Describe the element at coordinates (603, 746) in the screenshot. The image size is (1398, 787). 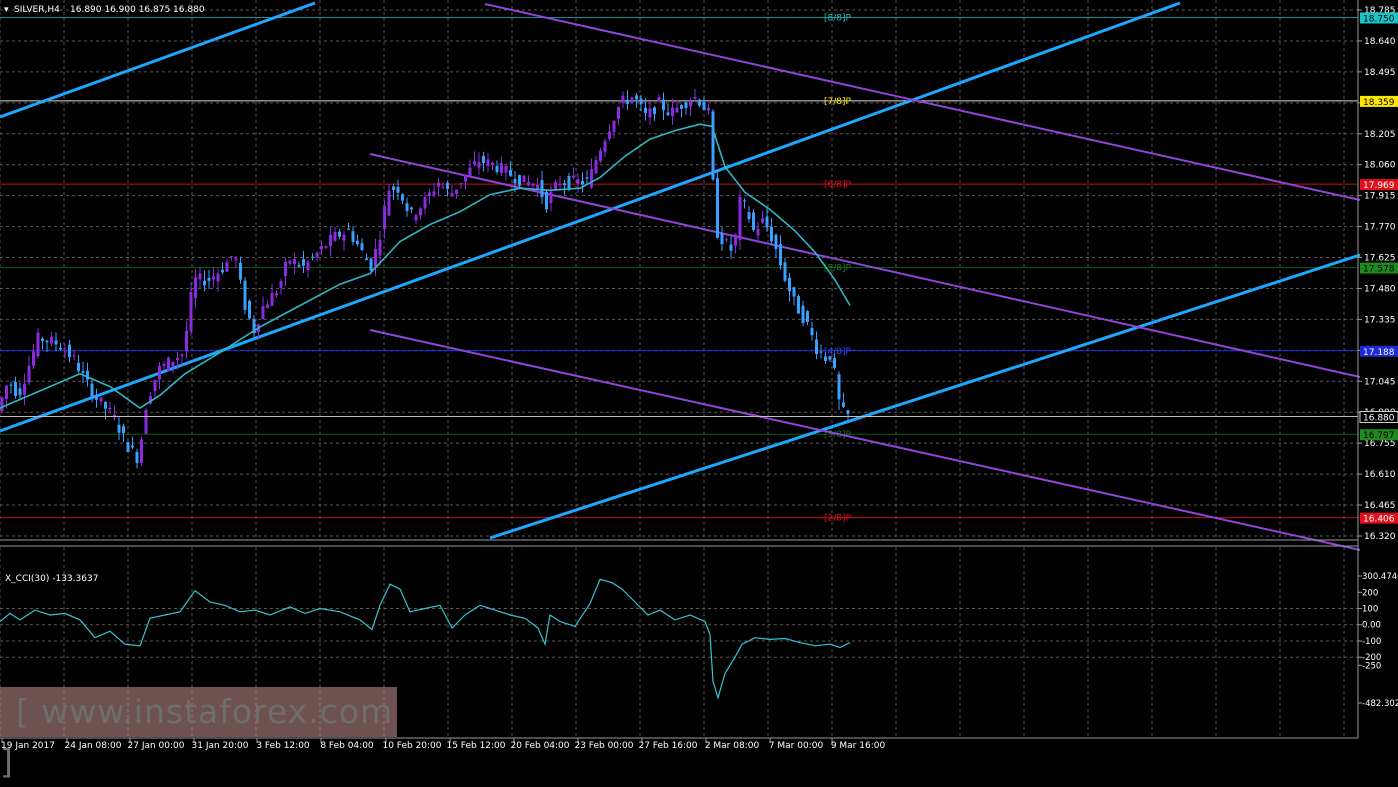
I see `time-tick-label: 23 Feb 00:00` at that location.